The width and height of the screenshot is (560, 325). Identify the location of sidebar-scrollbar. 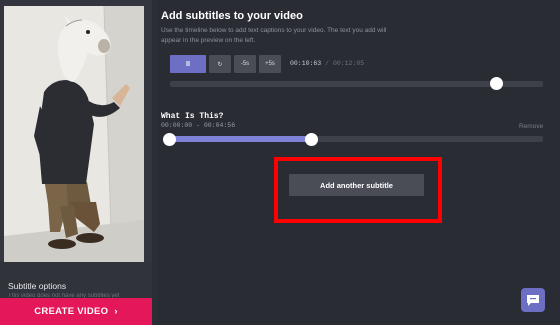
(155, 162).